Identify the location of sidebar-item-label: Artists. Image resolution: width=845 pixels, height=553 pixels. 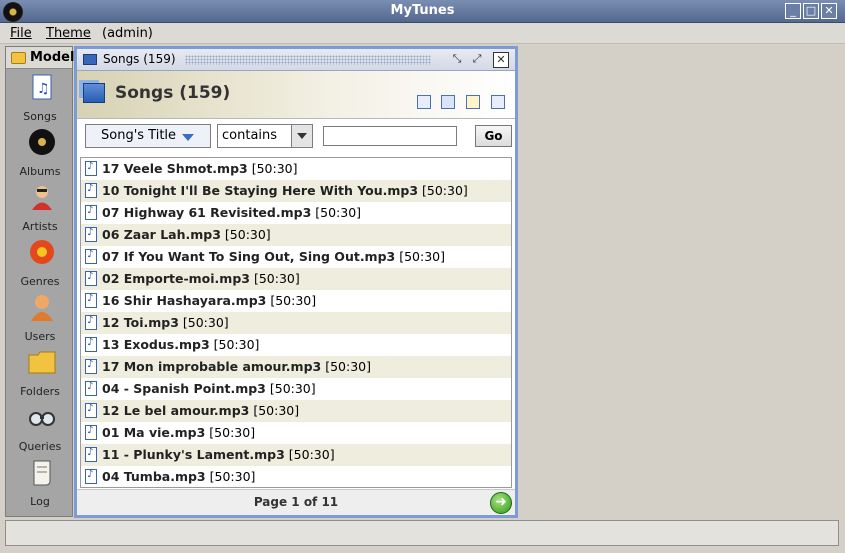
(40, 226).